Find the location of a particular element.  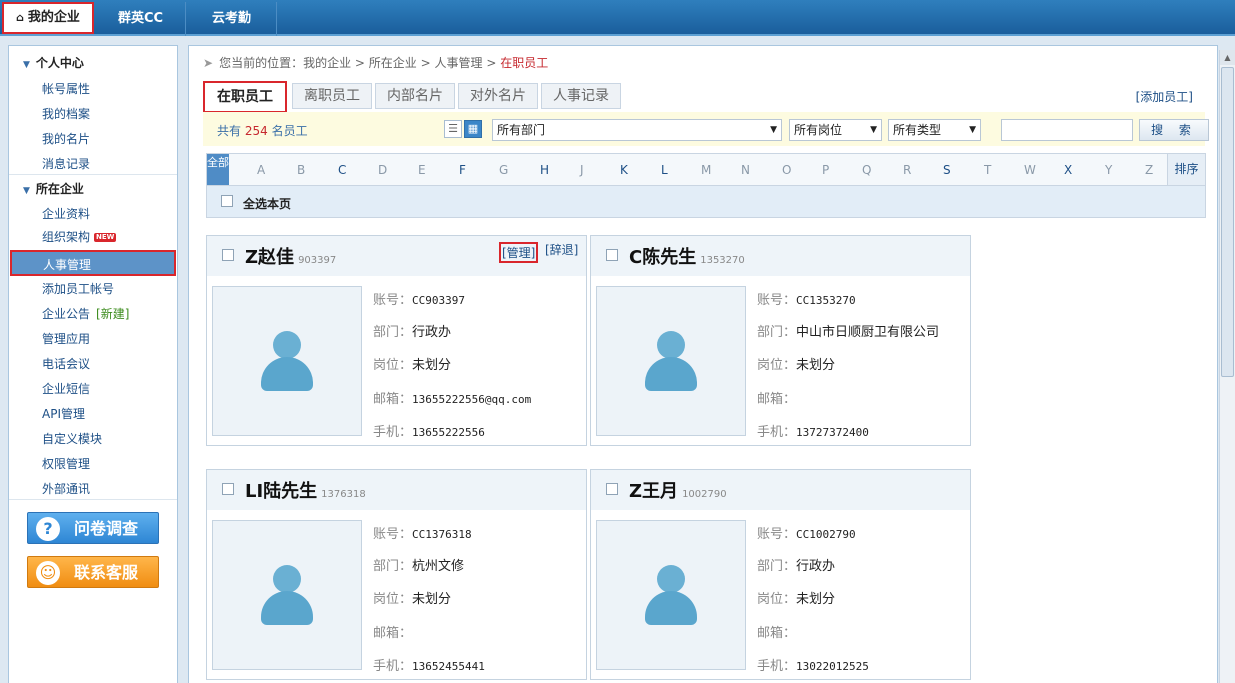

sidebar-item-manage-apps: 管理应用 is located at coordinates (66, 338).